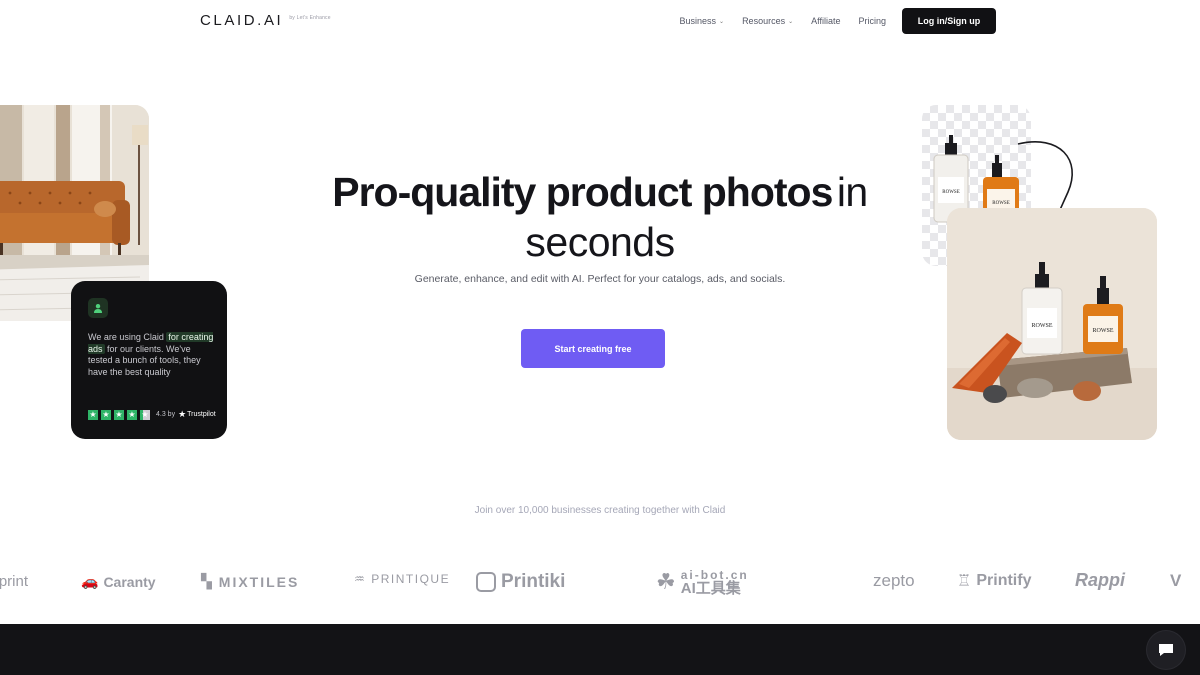 The width and height of the screenshot is (1200, 675). What do you see at coordinates (98, 308) in the screenshot?
I see `user-avatar-icon` at bounding box center [98, 308].